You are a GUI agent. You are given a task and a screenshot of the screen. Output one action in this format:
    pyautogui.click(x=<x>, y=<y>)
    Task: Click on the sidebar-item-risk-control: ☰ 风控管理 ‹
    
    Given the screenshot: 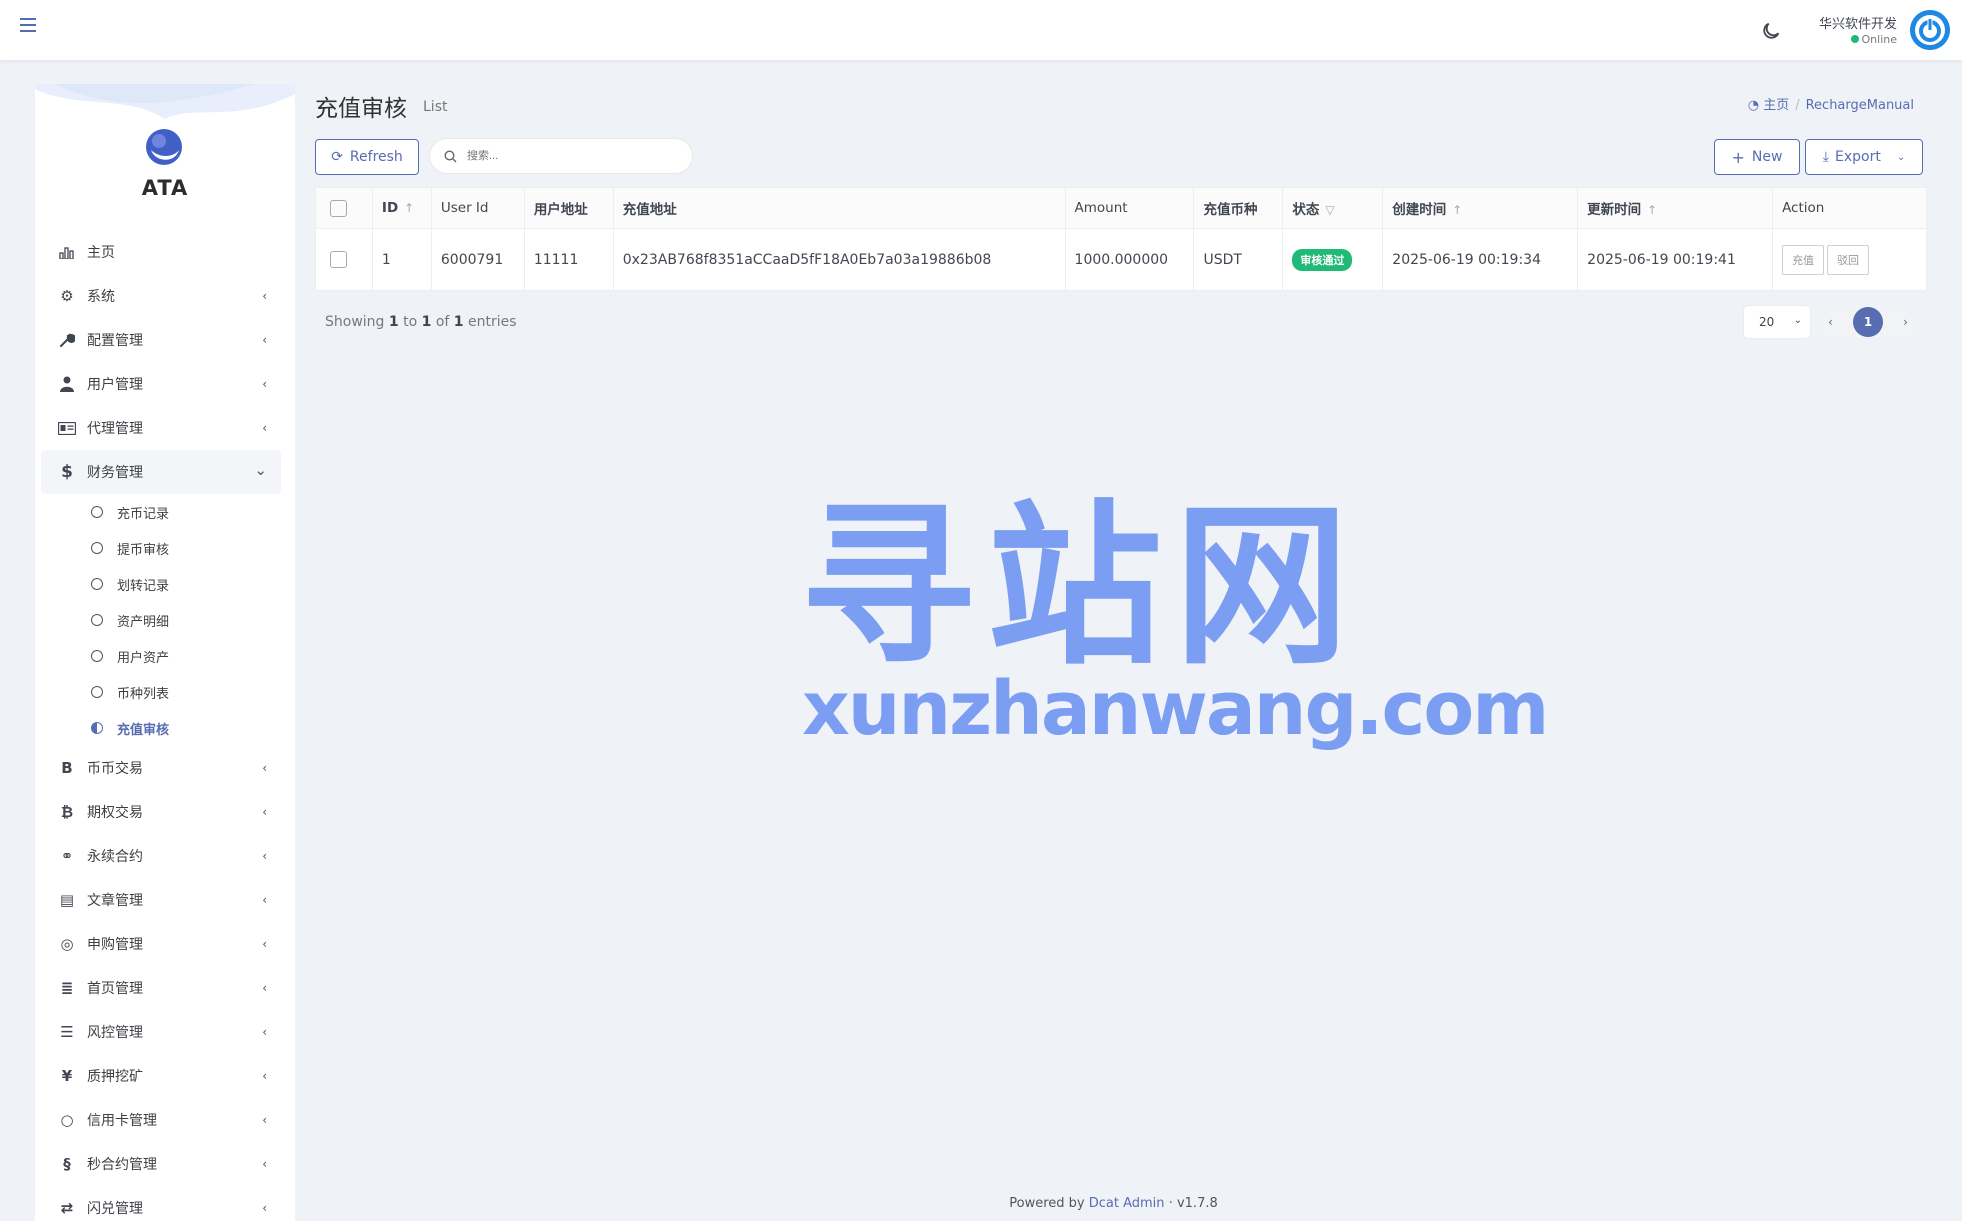 What is the action you would take?
    pyautogui.click(x=161, y=1032)
    